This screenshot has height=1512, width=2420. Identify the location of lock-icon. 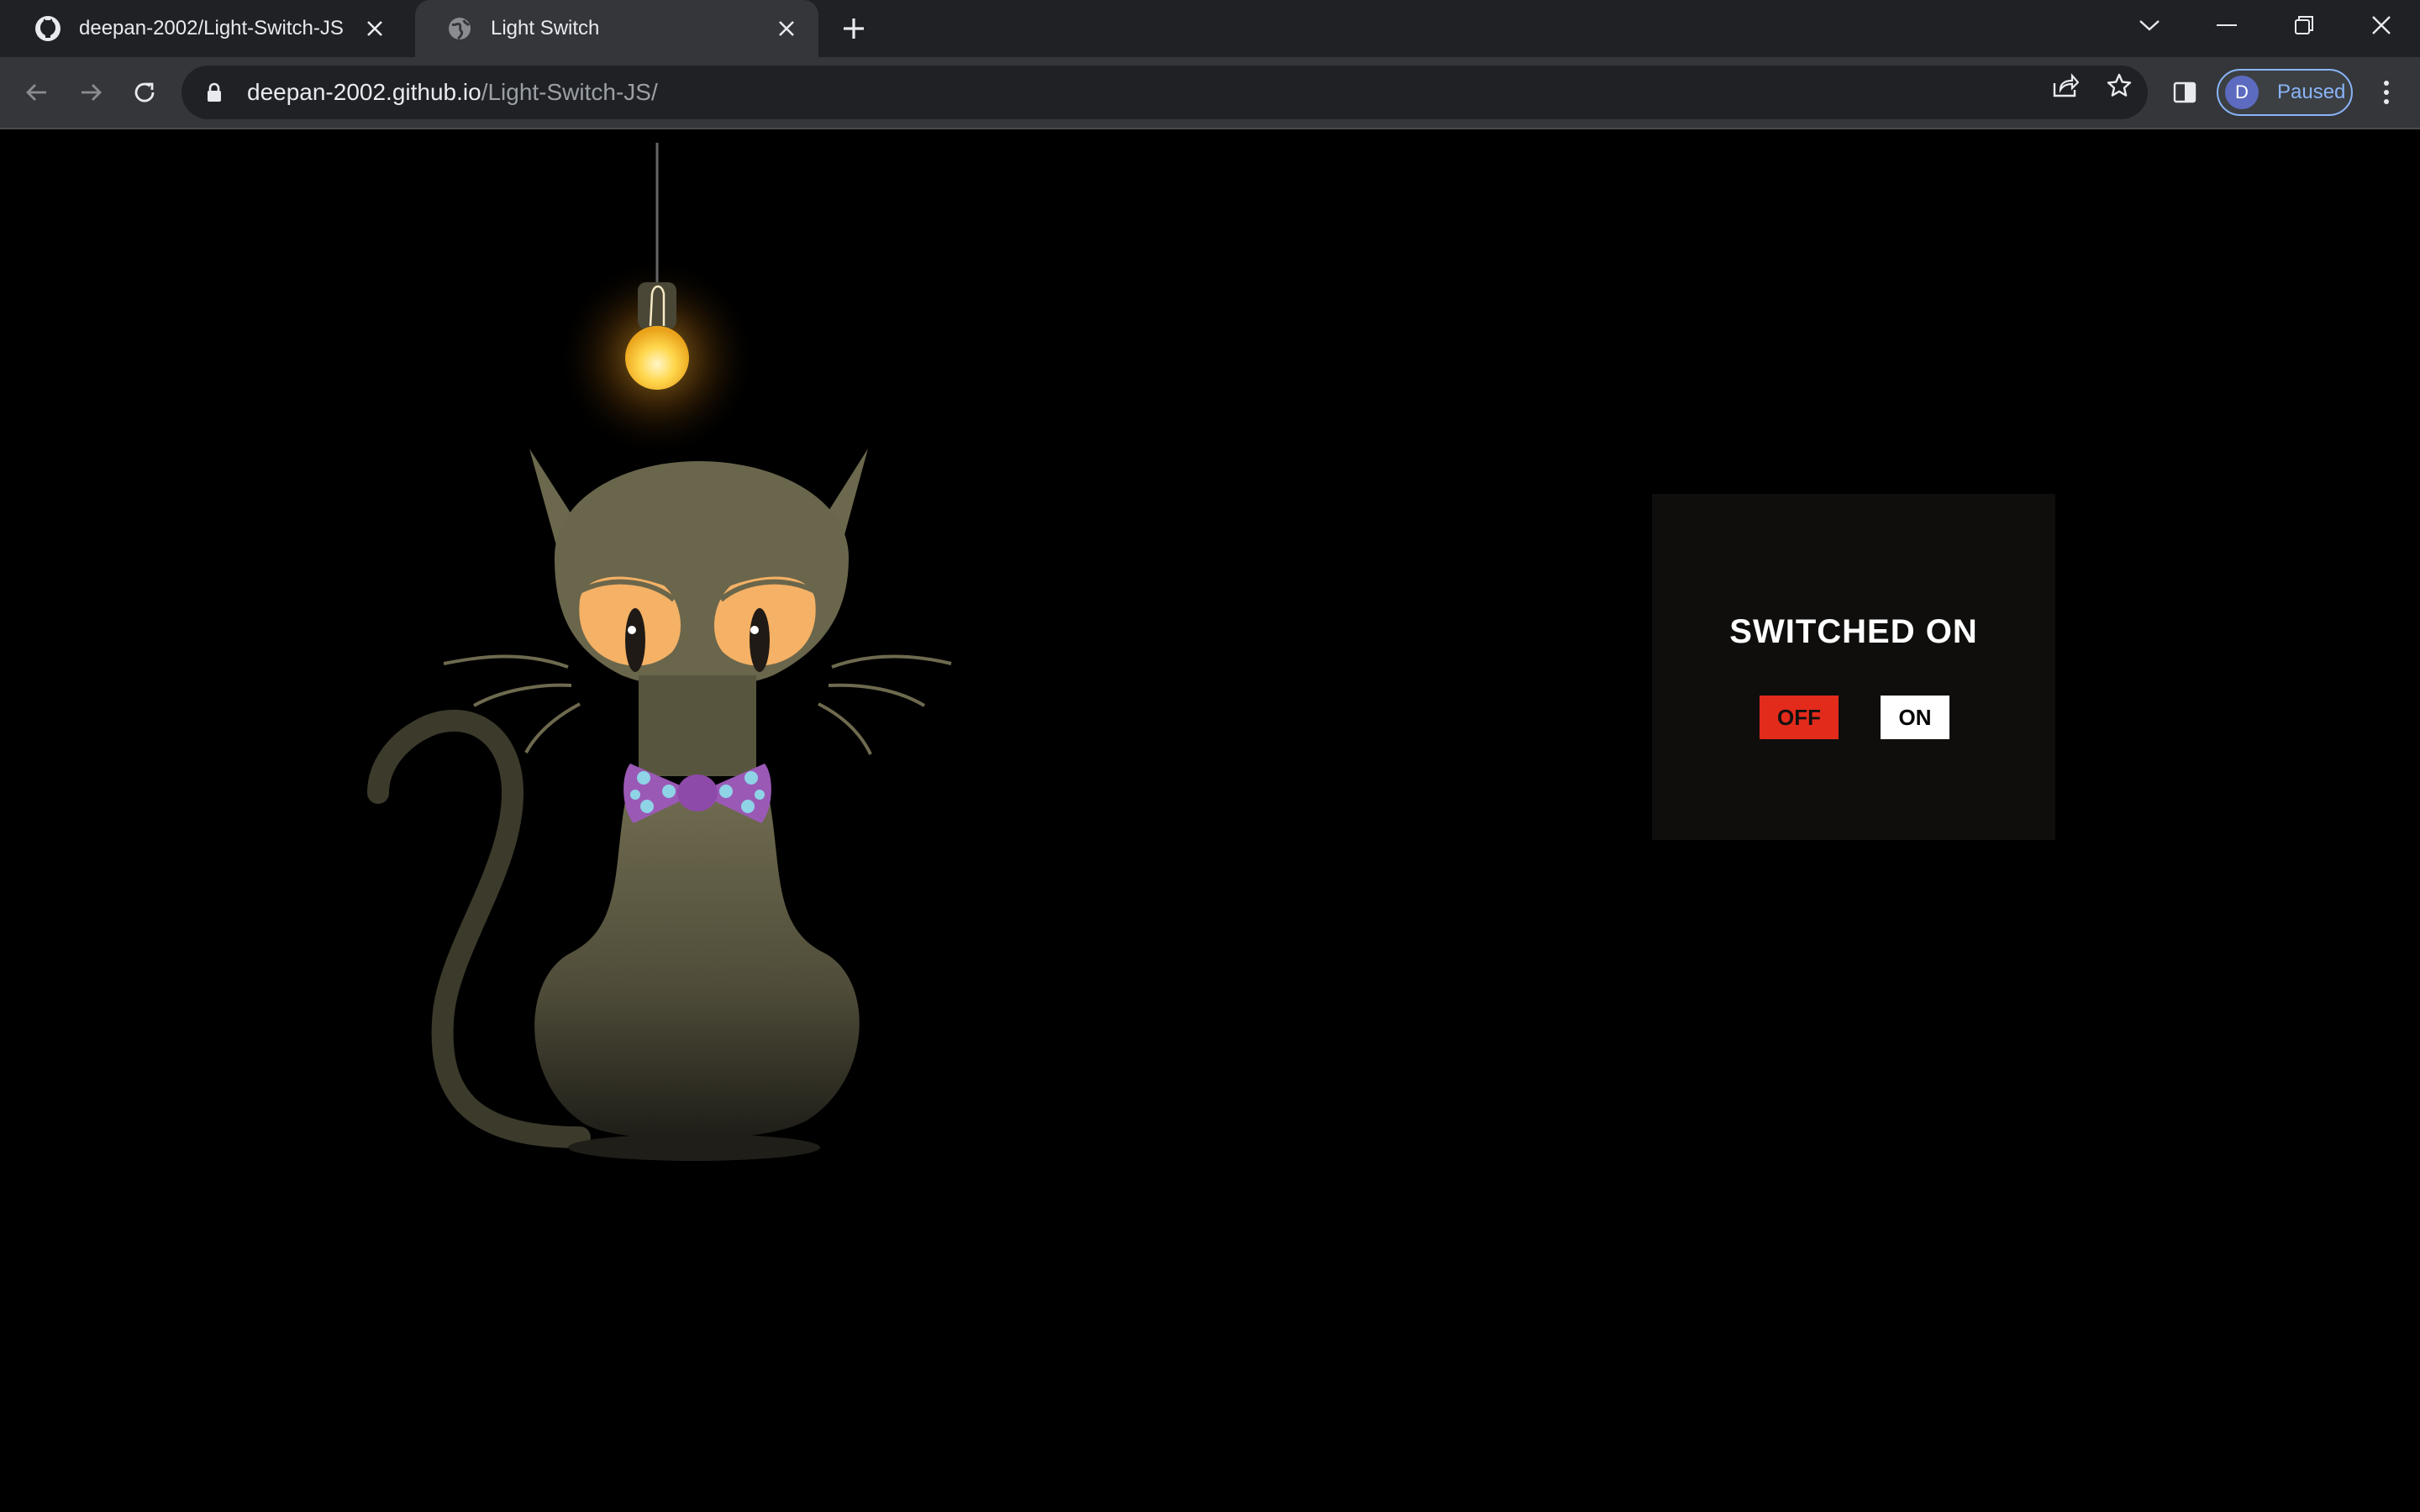
(214, 92).